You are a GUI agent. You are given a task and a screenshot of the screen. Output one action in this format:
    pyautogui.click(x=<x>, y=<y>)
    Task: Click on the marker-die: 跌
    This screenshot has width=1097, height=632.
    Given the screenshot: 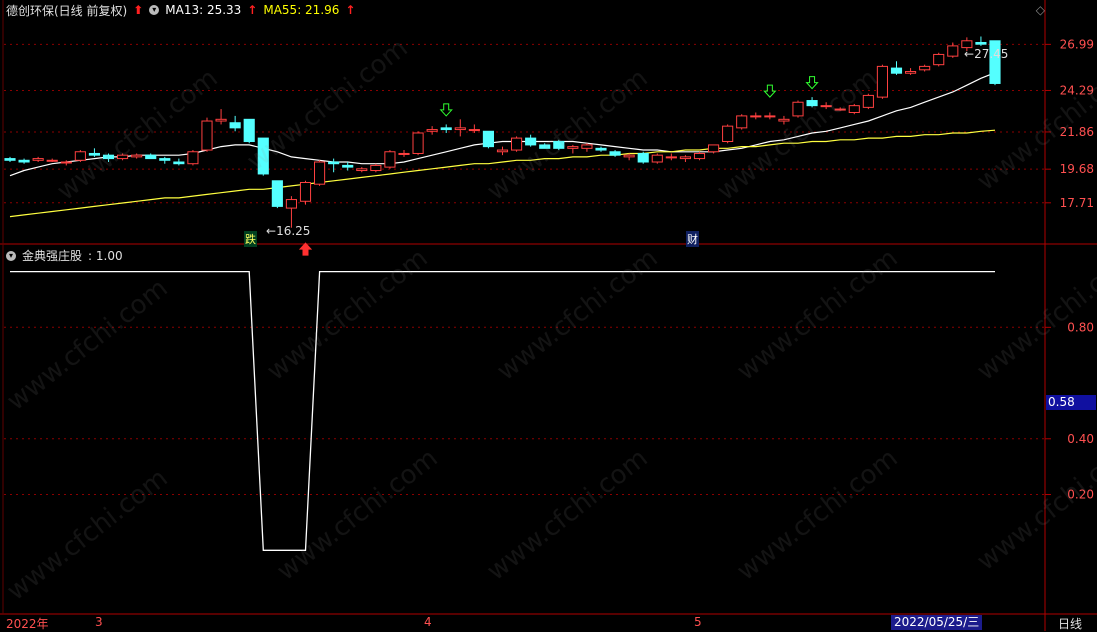 What is the action you would take?
    pyautogui.click(x=250, y=239)
    